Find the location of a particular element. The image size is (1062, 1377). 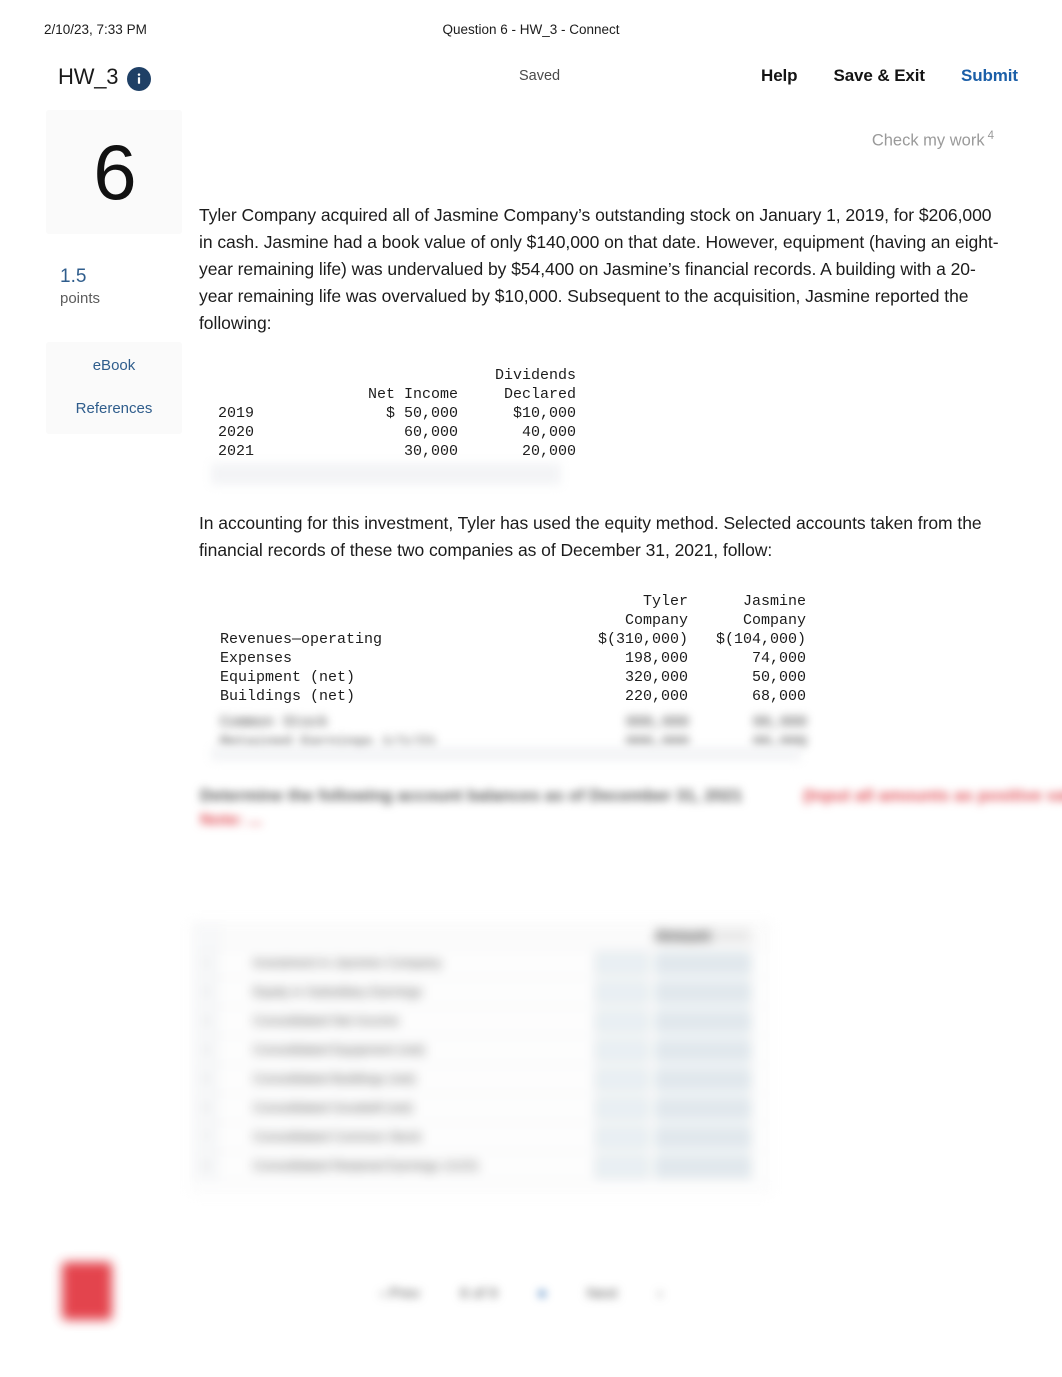

answer-row-label: Consolidated Goodwill (net) is located at coordinates (333, 1107).